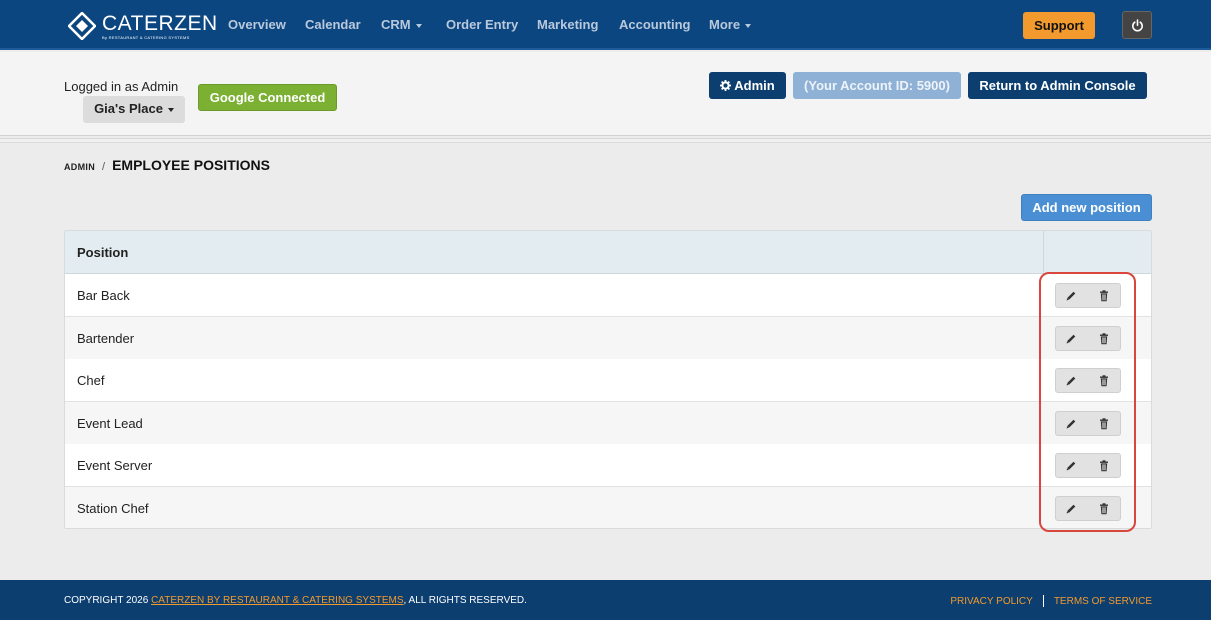 Image resolution: width=1211 pixels, height=620 pixels. What do you see at coordinates (267, 97) in the screenshot?
I see `google-connected-button: Google Connected` at bounding box center [267, 97].